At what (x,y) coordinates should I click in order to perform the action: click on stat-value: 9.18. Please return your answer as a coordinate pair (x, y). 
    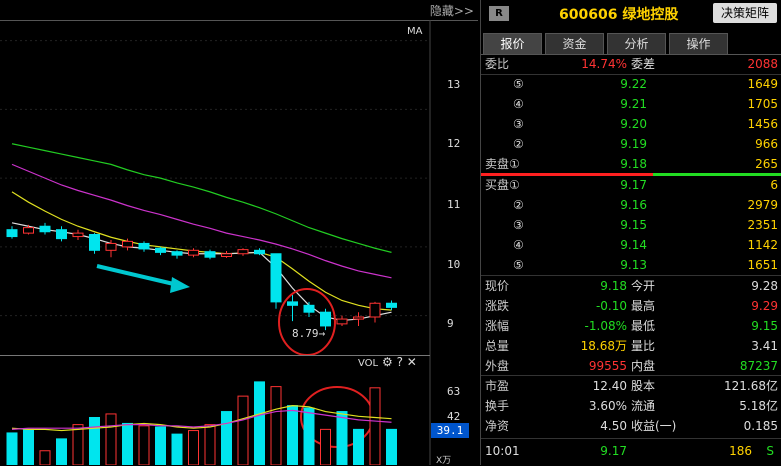
    Looking at the image, I should click on (613, 286).